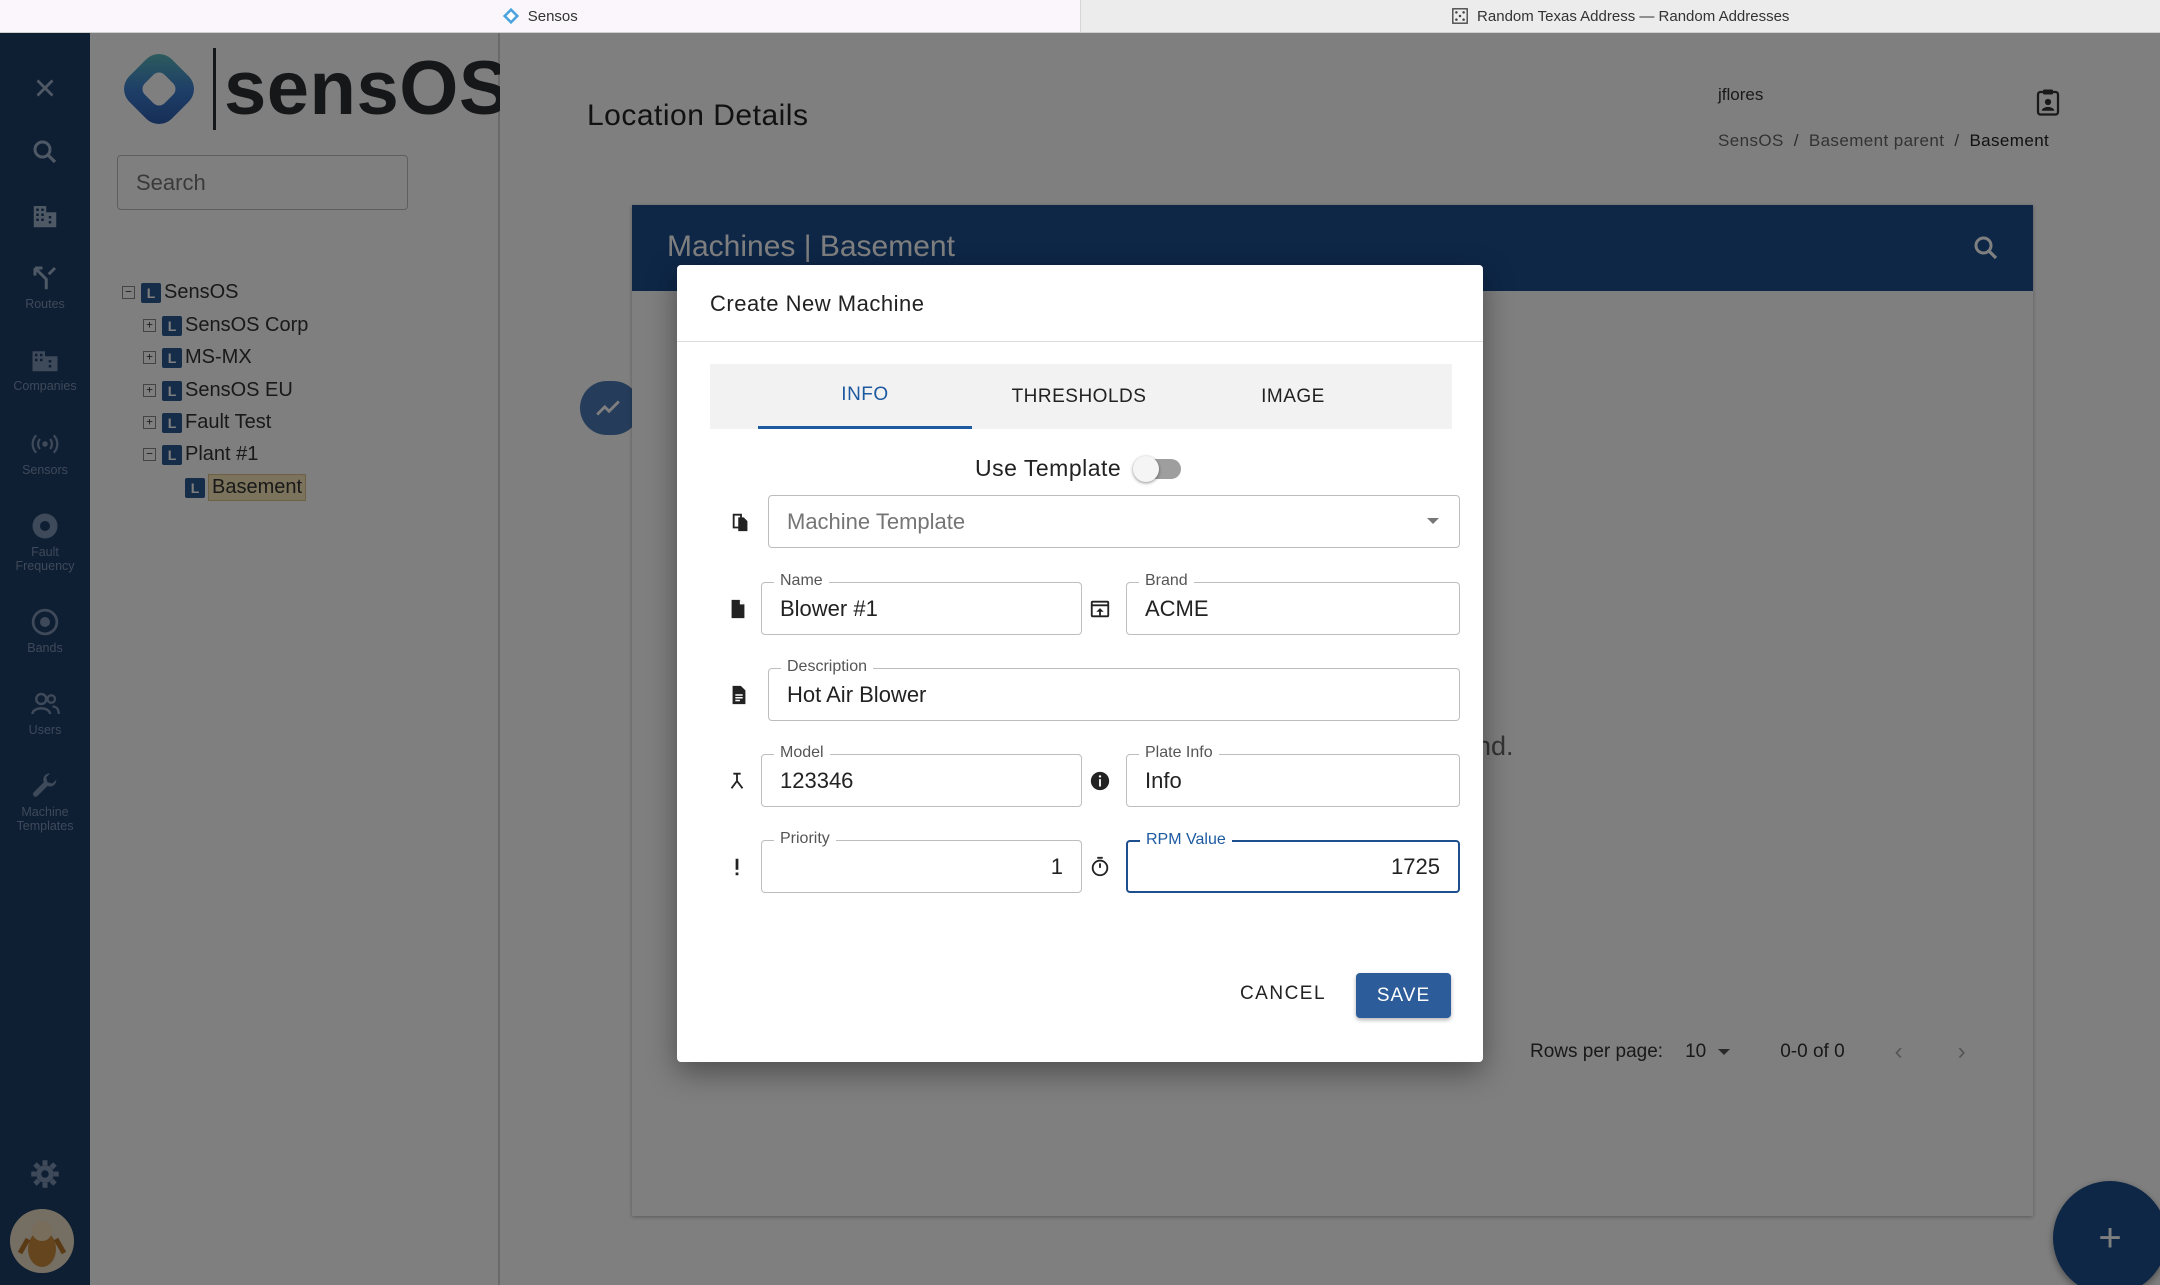 This screenshot has height=1285, width=2160. I want to click on browser-tab-sensos: Sensos, so click(540, 16).